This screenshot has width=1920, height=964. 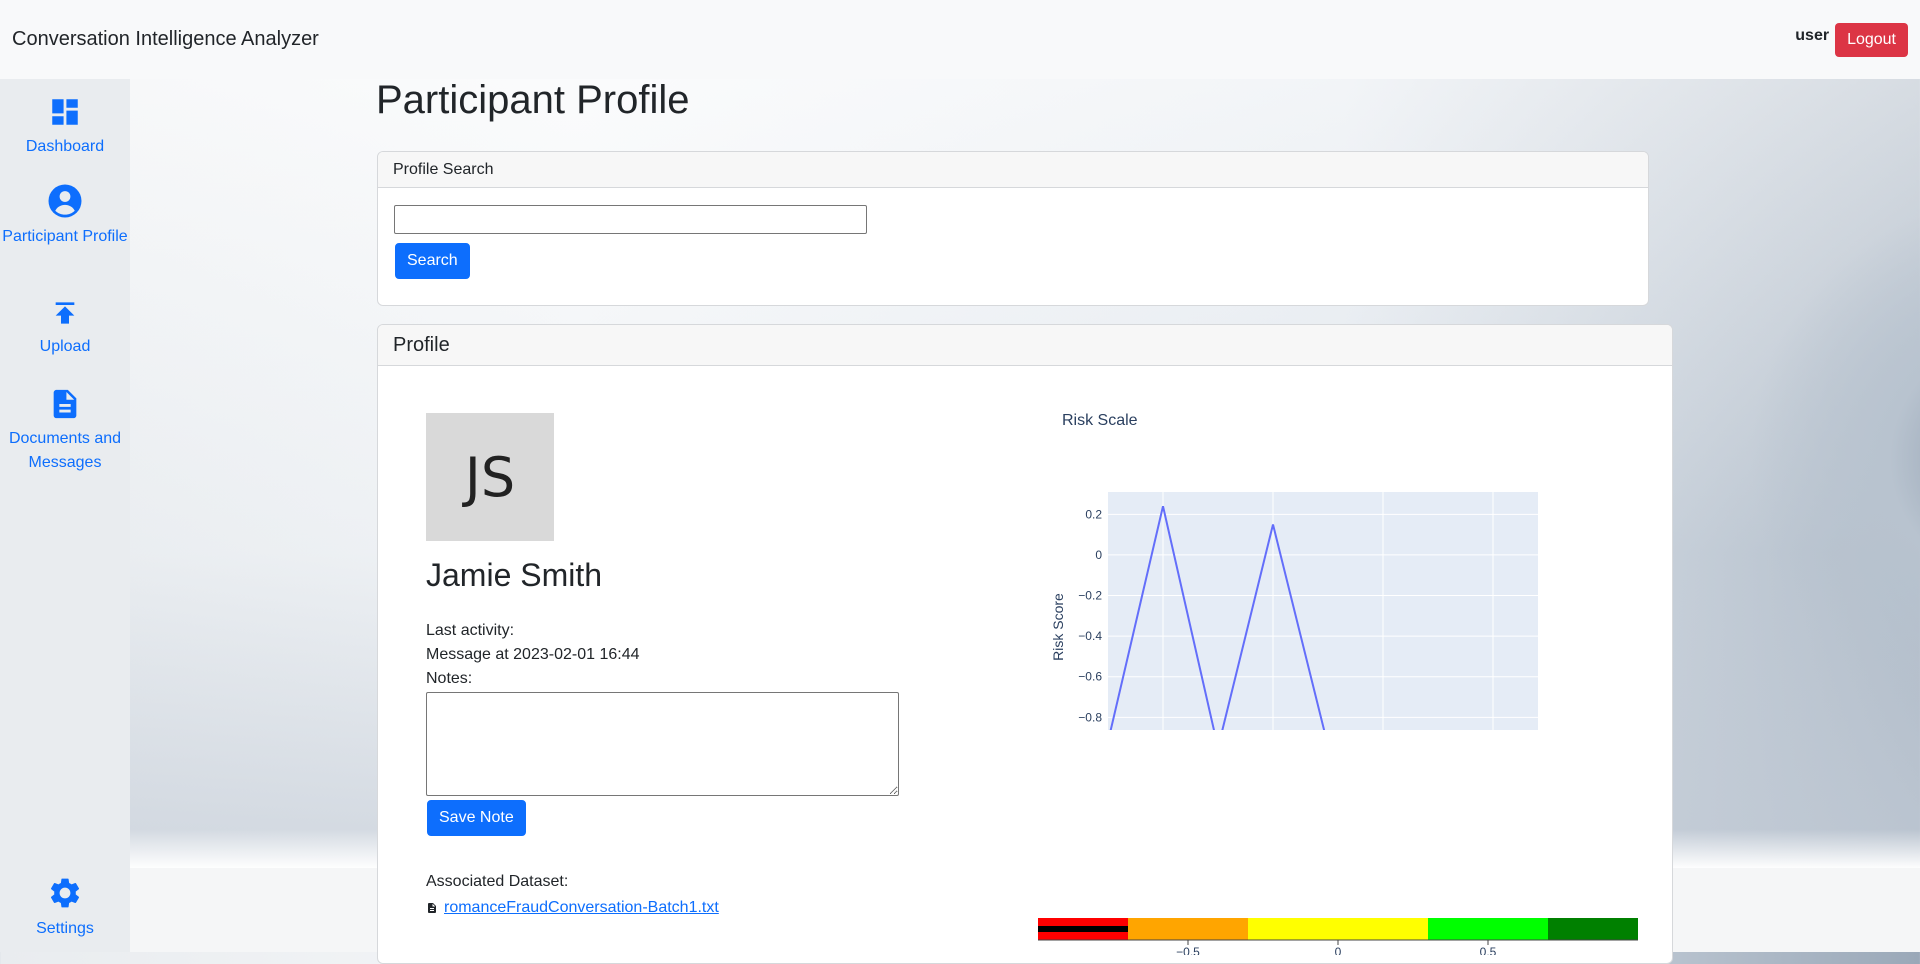 I want to click on sidebar-item-dashboard: Dashboard, so click(x=65, y=127).